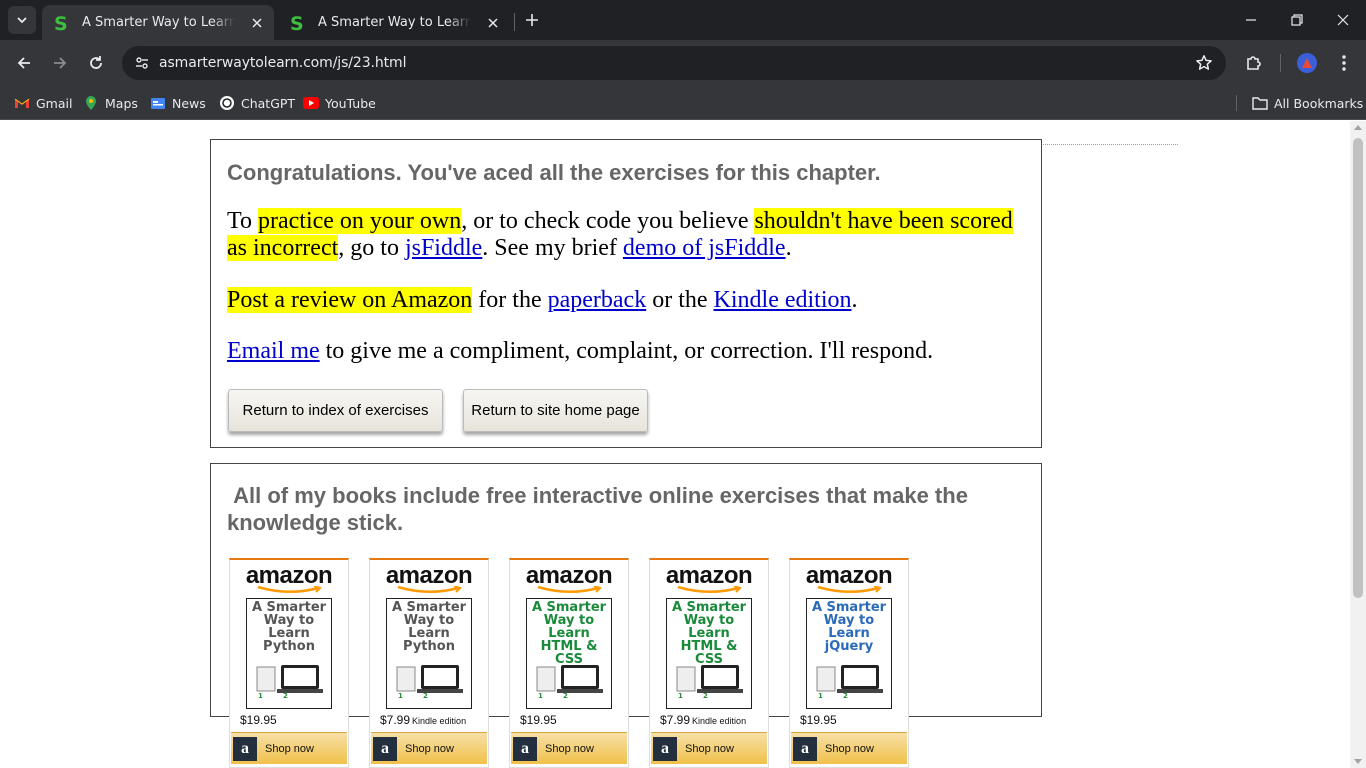 This screenshot has height=768, width=1366. Describe the element at coordinates (538, 720) in the screenshot. I see `price-value: $19.95` at that location.